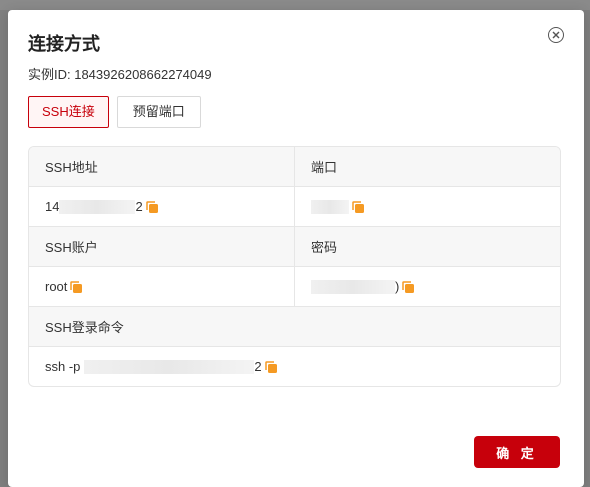 This screenshot has width=590, height=487. I want to click on dialog-title: 连接方式, so click(64, 44).